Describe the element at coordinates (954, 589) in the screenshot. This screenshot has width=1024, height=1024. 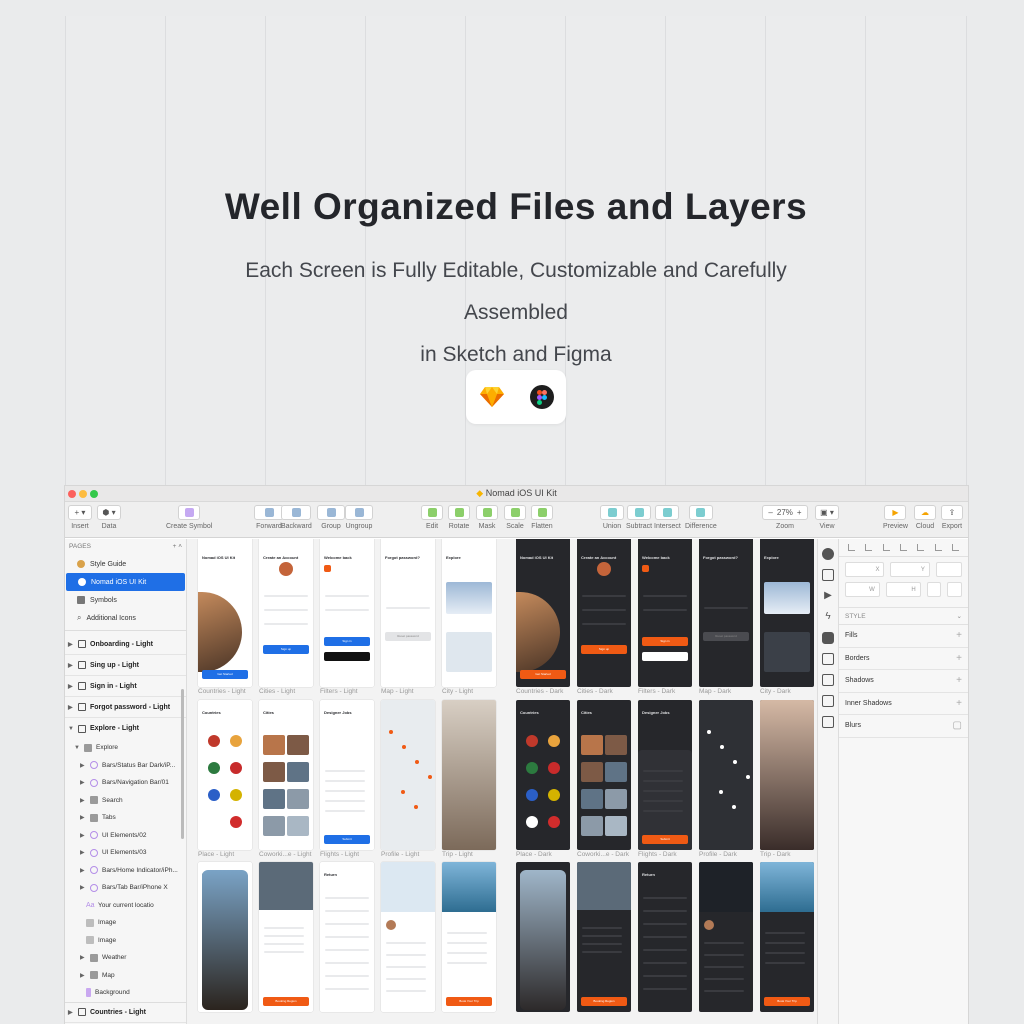
I see `flip-icon` at that location.